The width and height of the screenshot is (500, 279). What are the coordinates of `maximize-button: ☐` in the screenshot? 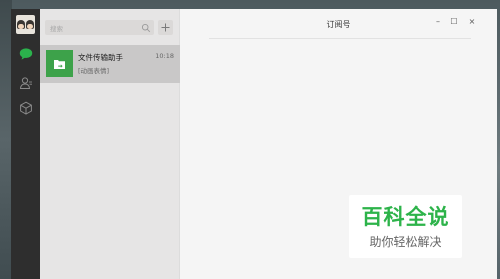 It's located at (454, 22).